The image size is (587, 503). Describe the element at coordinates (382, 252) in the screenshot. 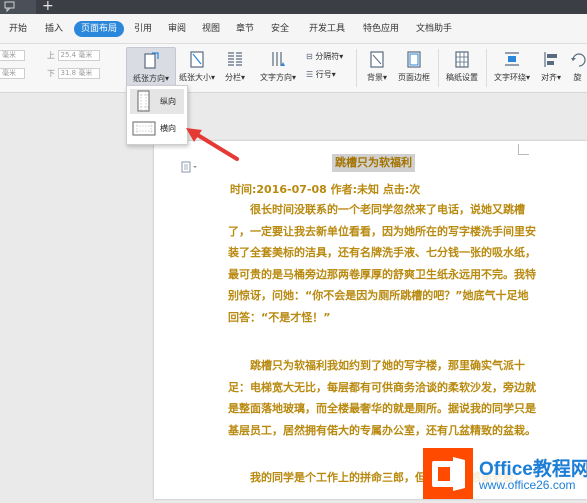

I see `text-line: 装了全套美标的洁具，还有名牌洗手液、七分钱一张的吸水纸，` at that location.